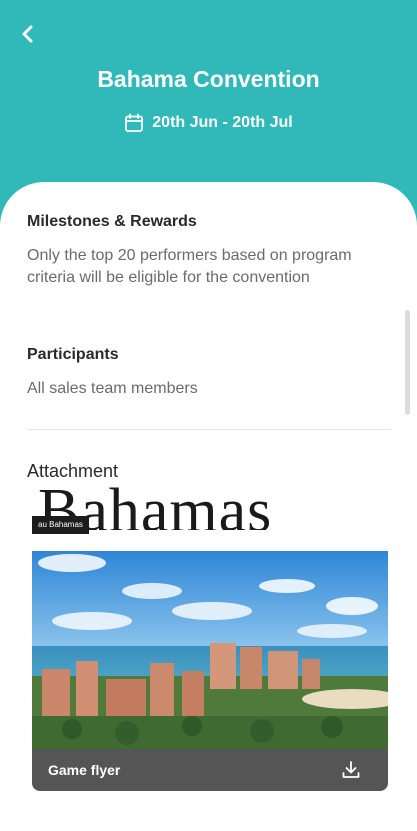  What do you see at coordinates (73, 354) in the screenshot?
I see `participants-heading: Participants` at bounding box center [73, 354].